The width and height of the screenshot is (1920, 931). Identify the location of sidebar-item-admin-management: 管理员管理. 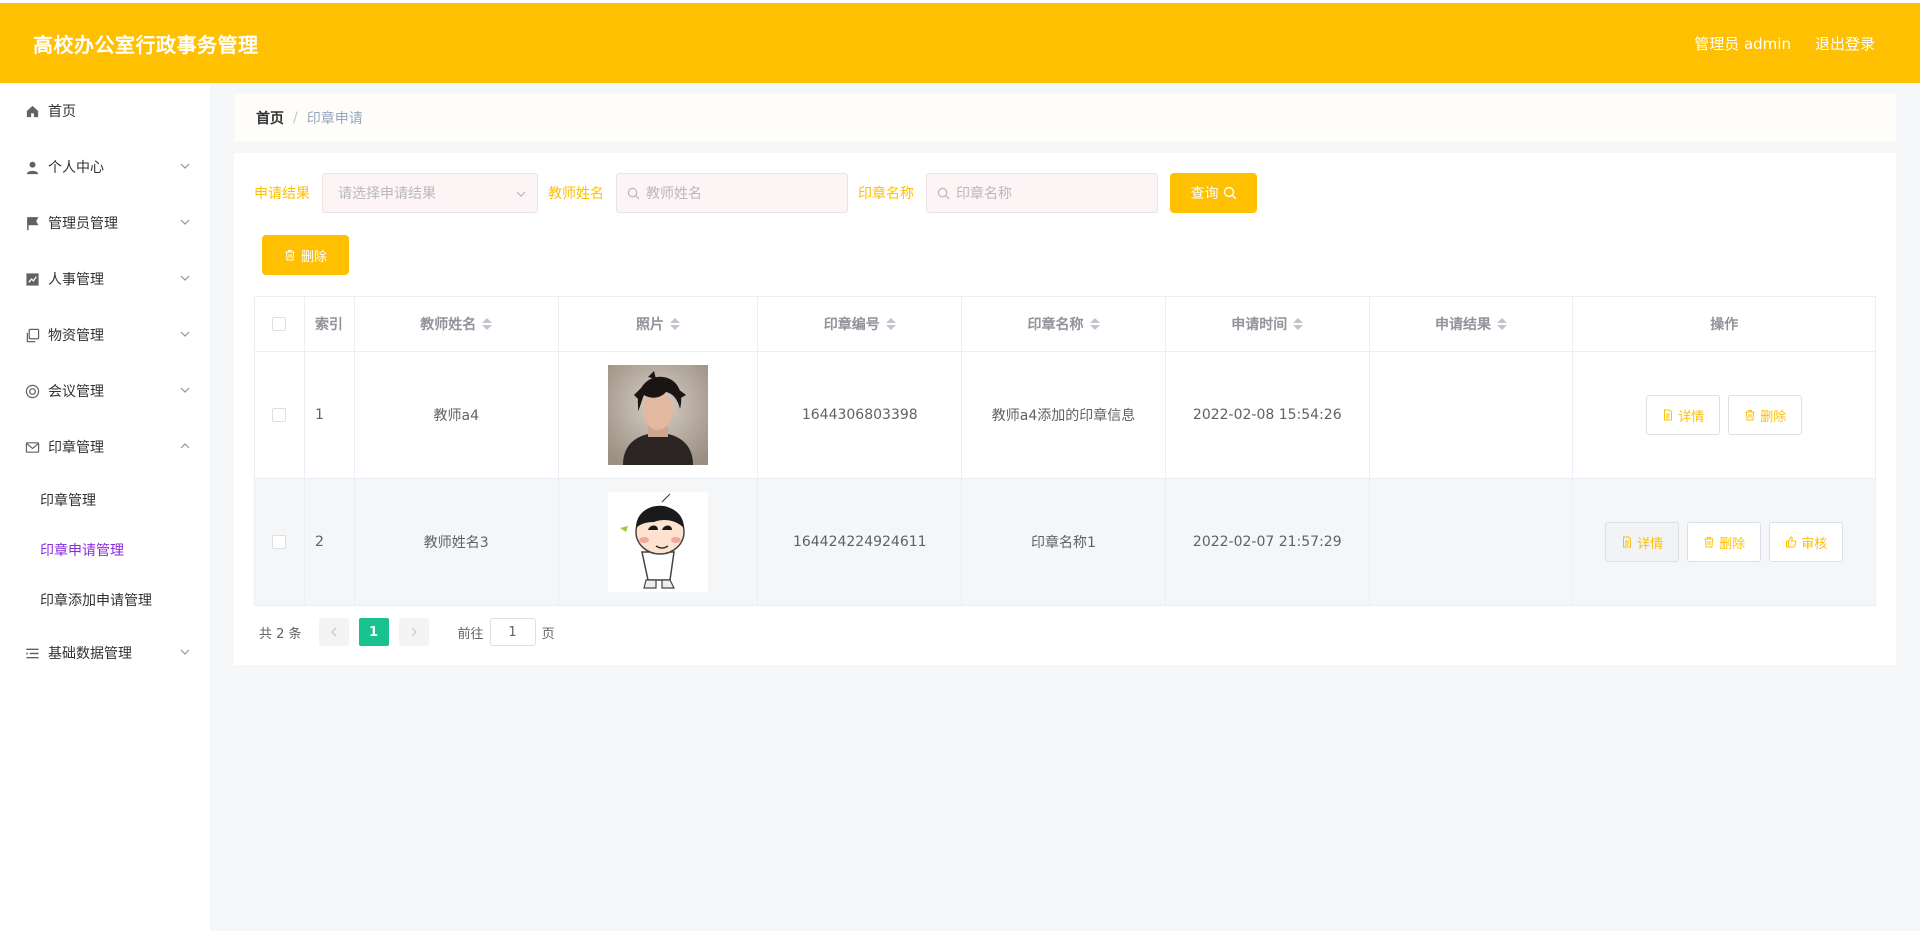
(105, 223).